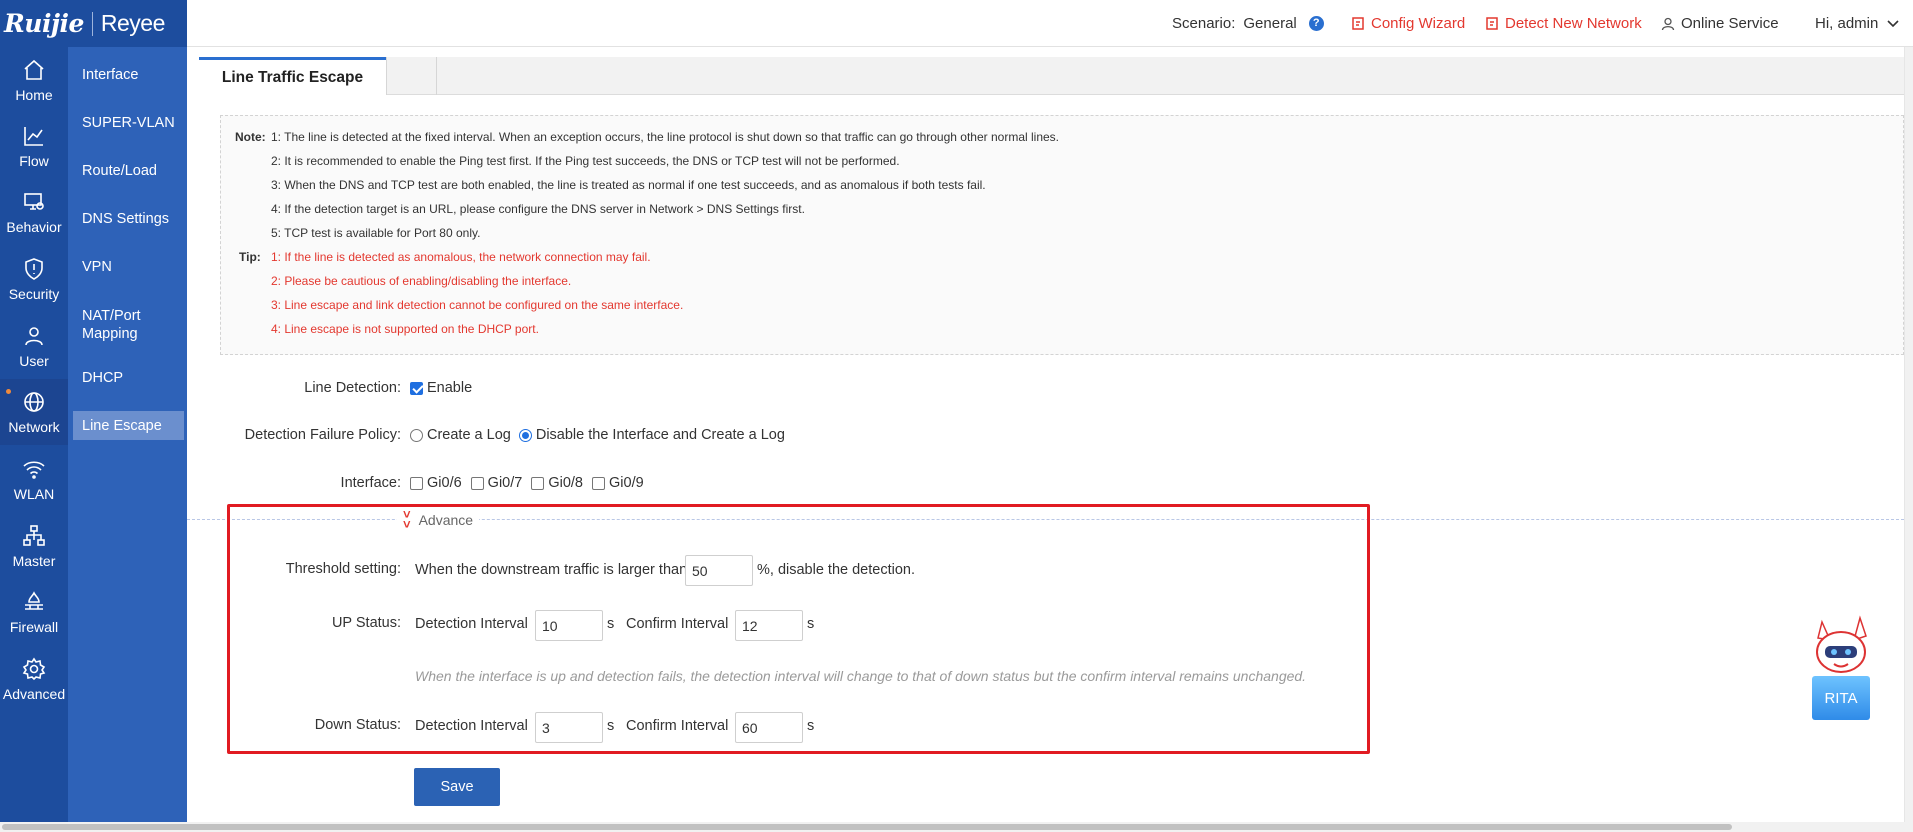 The width and height of the screenshot is (1913, 832). What do you see at coordinates (34, 560) in the screenshot?
I see `nav-master-label: Master` at bounding box center [34, 560].